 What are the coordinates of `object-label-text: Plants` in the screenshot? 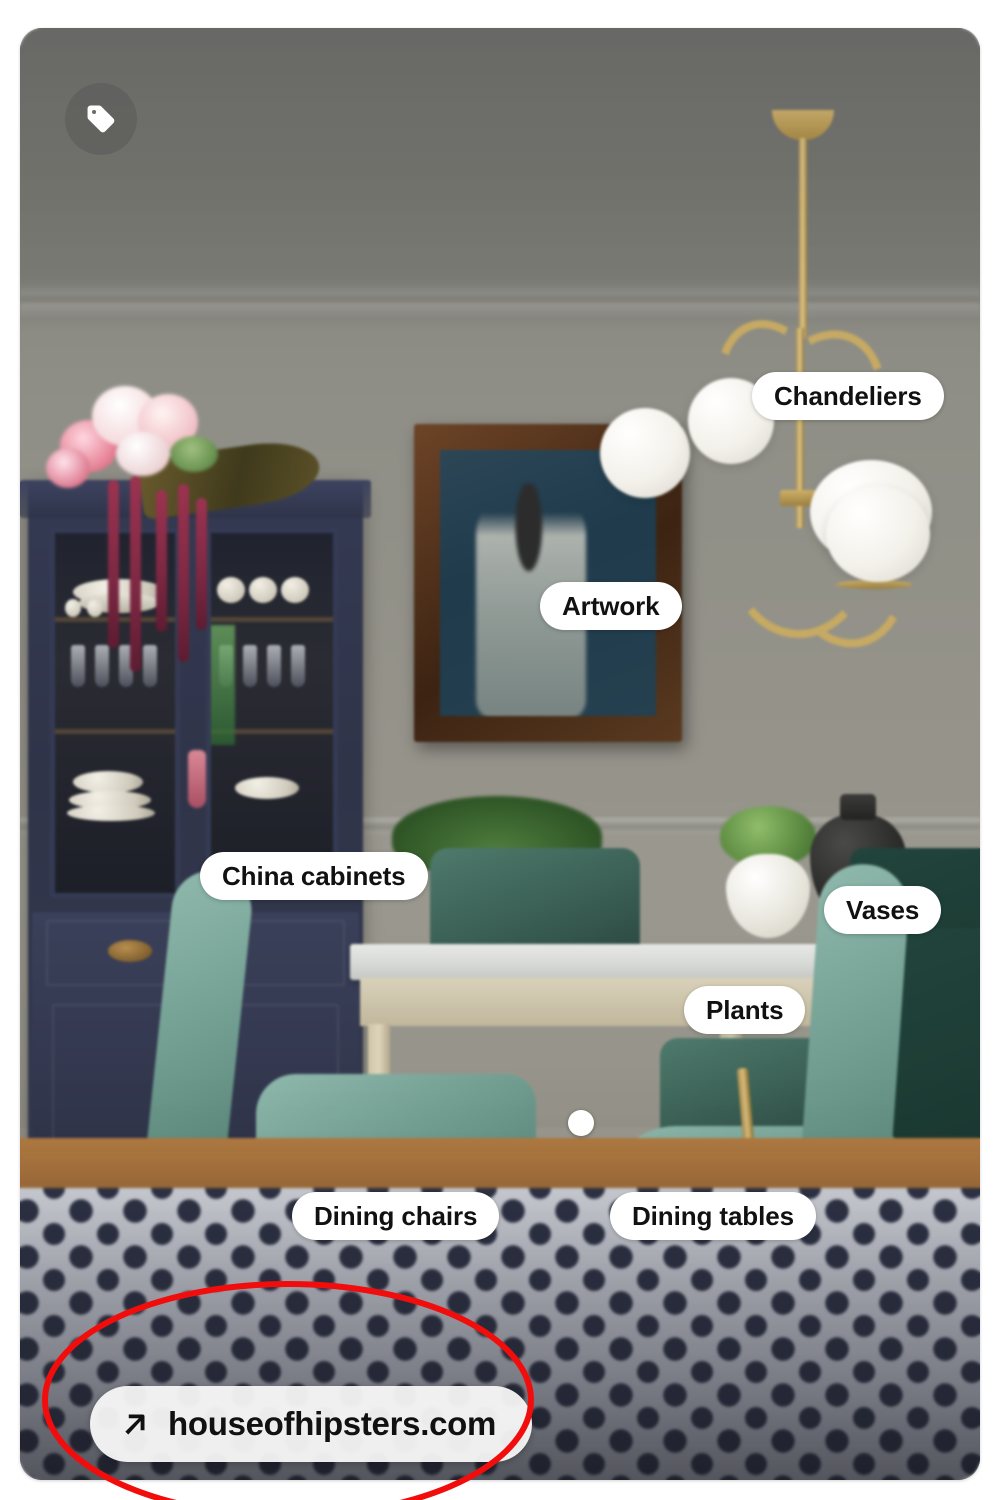 It's located at (745, 1009).